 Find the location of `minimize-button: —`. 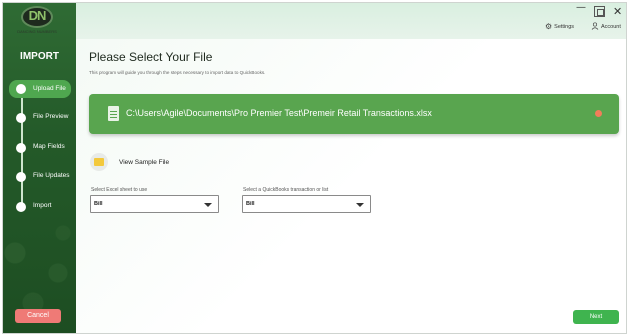

minimize-button: — is located at coordinates (581, 8).